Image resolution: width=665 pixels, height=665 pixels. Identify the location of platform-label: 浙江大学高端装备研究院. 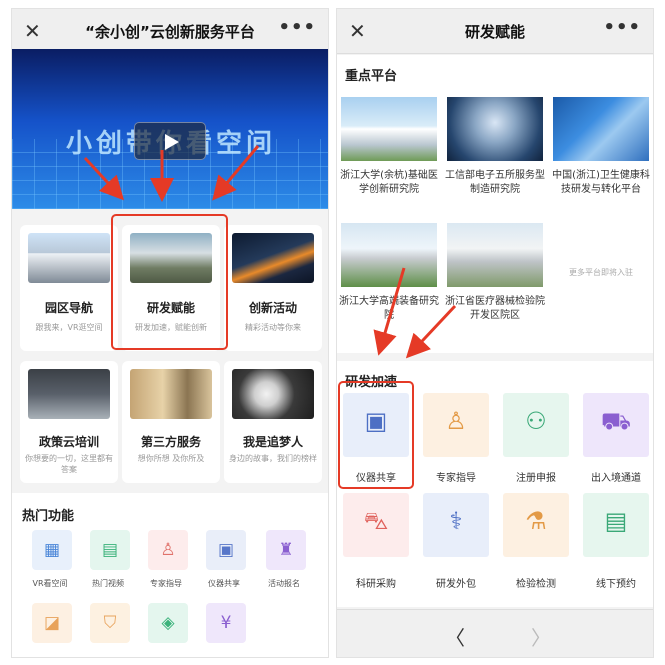
(389, 308).